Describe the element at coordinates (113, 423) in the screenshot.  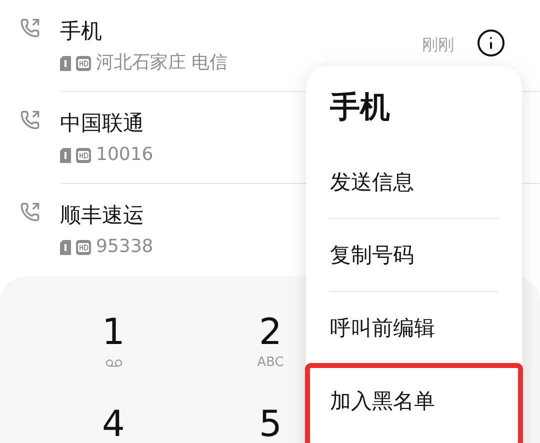
I see `dialpad-key: 4` at that location.